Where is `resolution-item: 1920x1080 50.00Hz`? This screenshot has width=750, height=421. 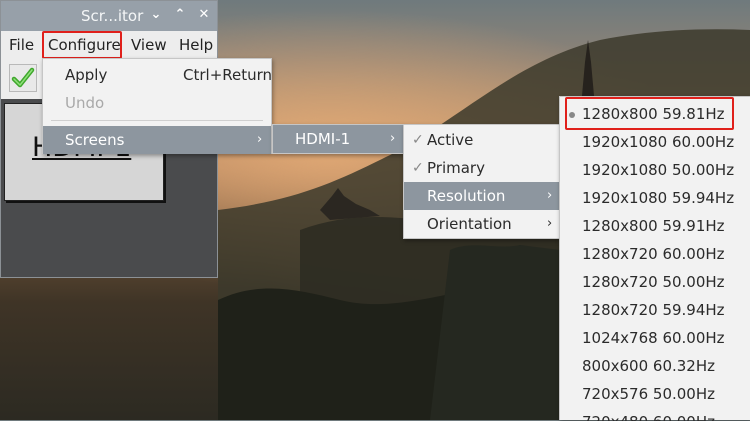 resolution-item: 1920x1080 50.00Hz is located at coordinates (655, 170).